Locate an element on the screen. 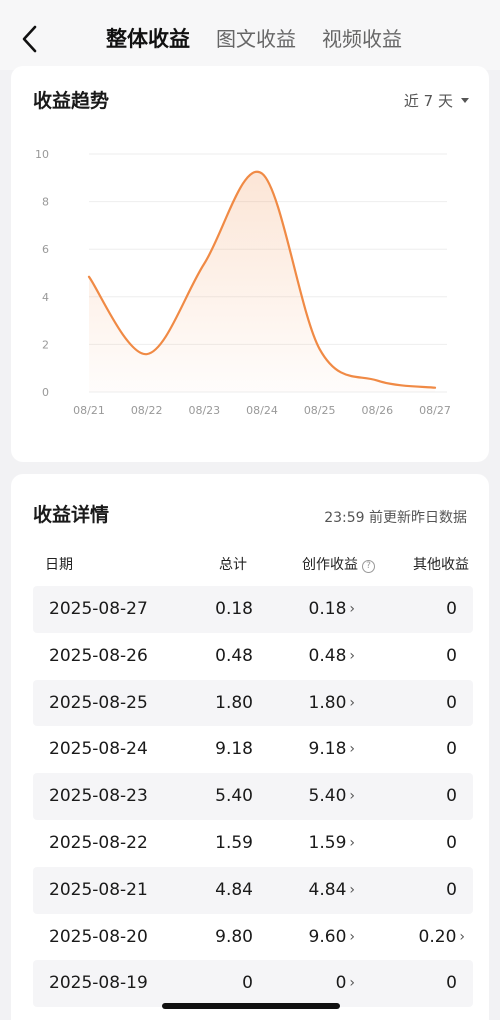  row-creation-value: 1.59 is located at coordinates (327, 842).